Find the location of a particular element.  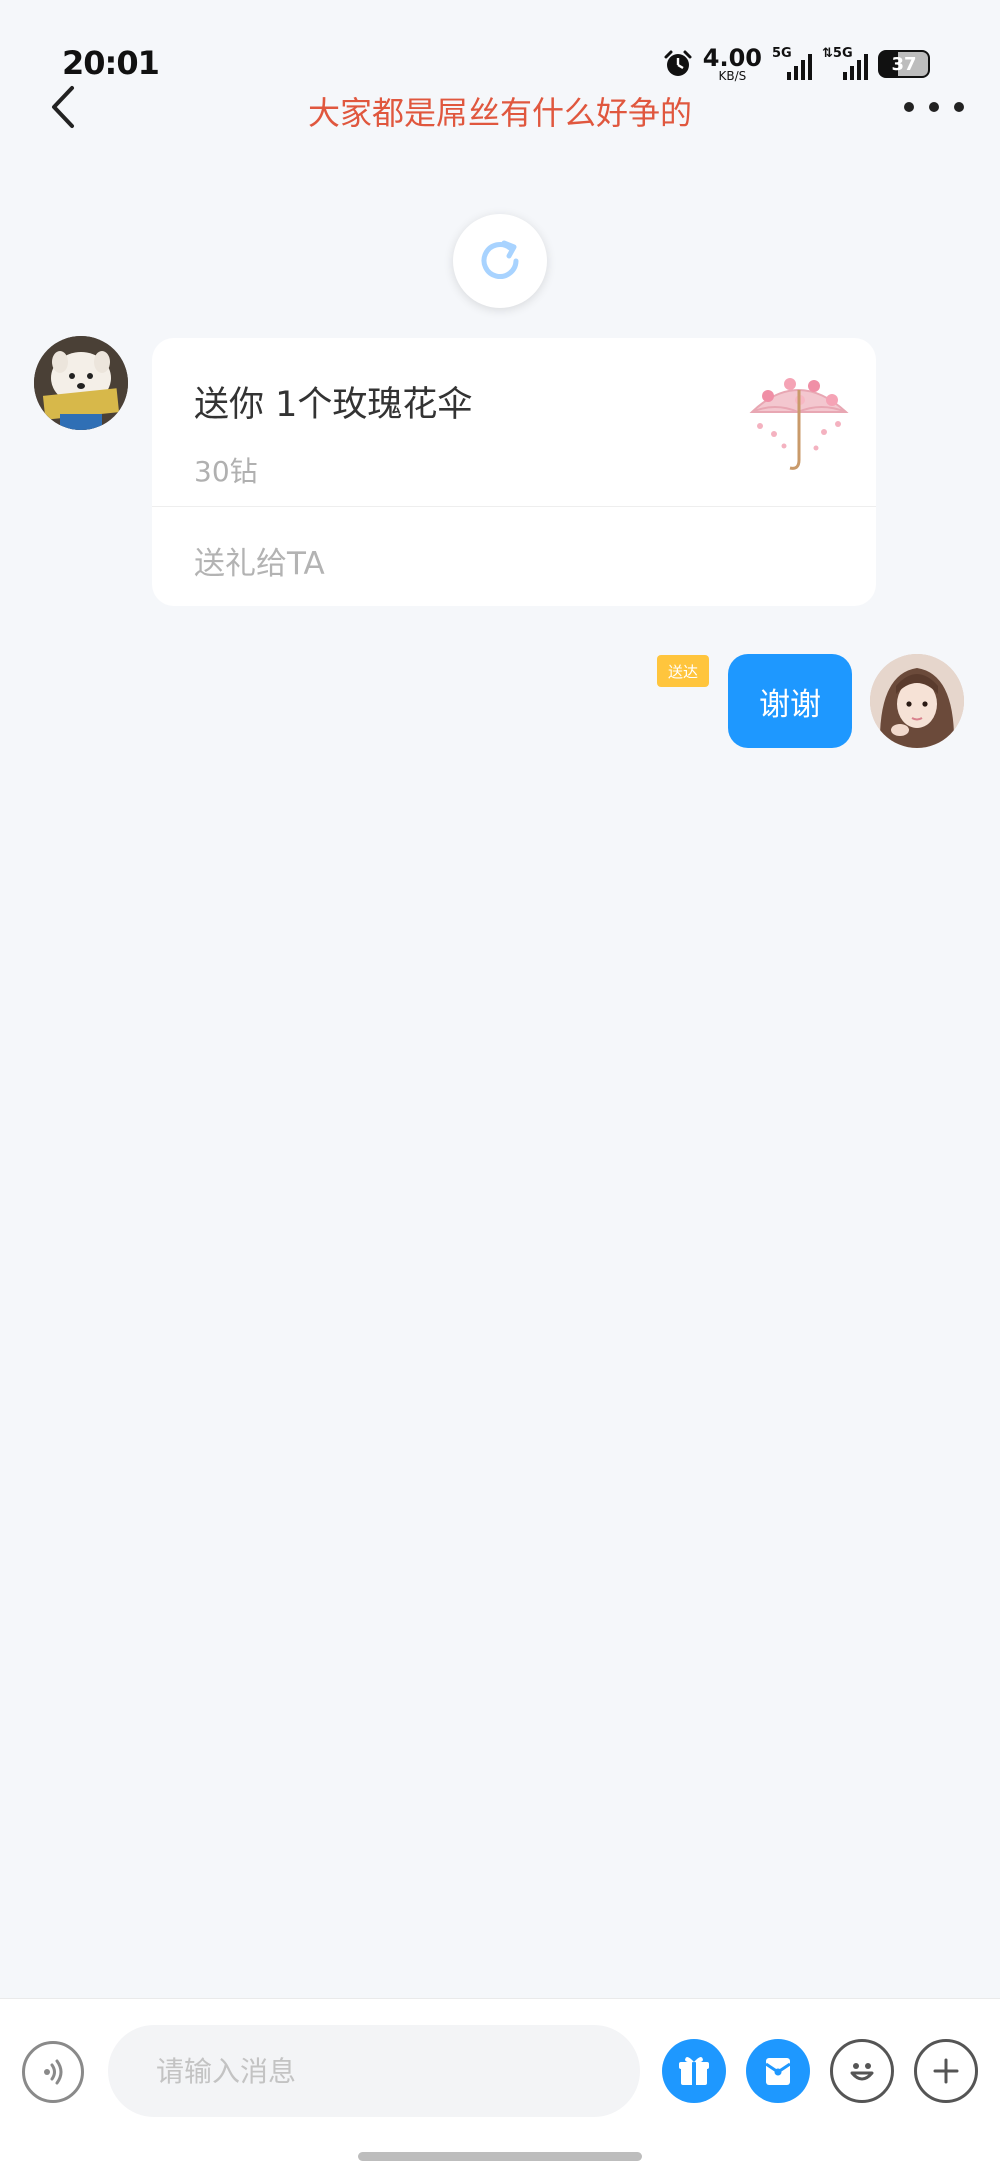

send-gift-link: 送礼给TA is located at coordinates (259, 560).